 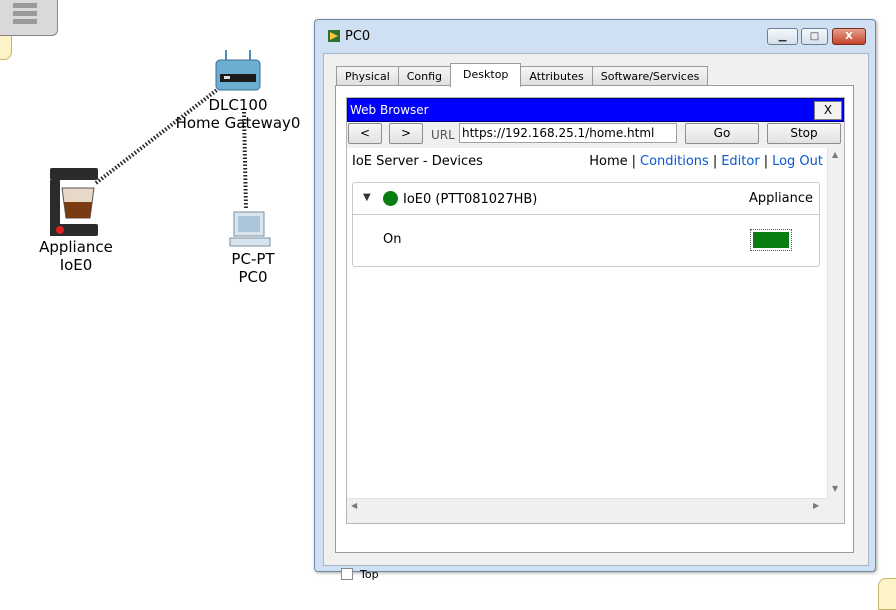 I want to click on packet-tracer-icon, so click(x=334, y=36).